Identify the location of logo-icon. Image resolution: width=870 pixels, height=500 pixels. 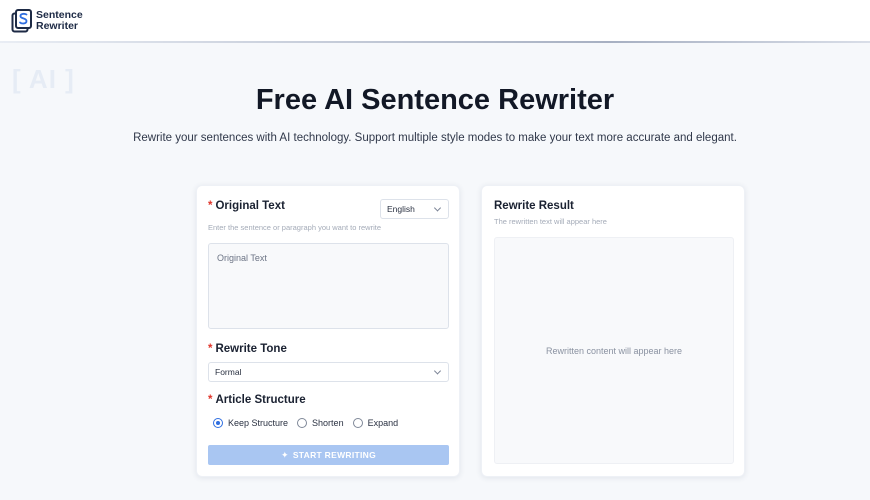
(22, 21).